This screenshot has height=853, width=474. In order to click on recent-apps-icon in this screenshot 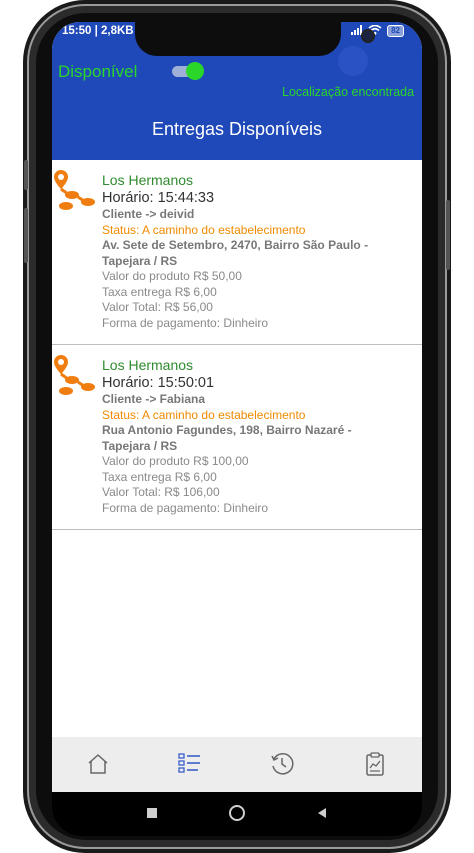, I will do `click(152, 815)`.